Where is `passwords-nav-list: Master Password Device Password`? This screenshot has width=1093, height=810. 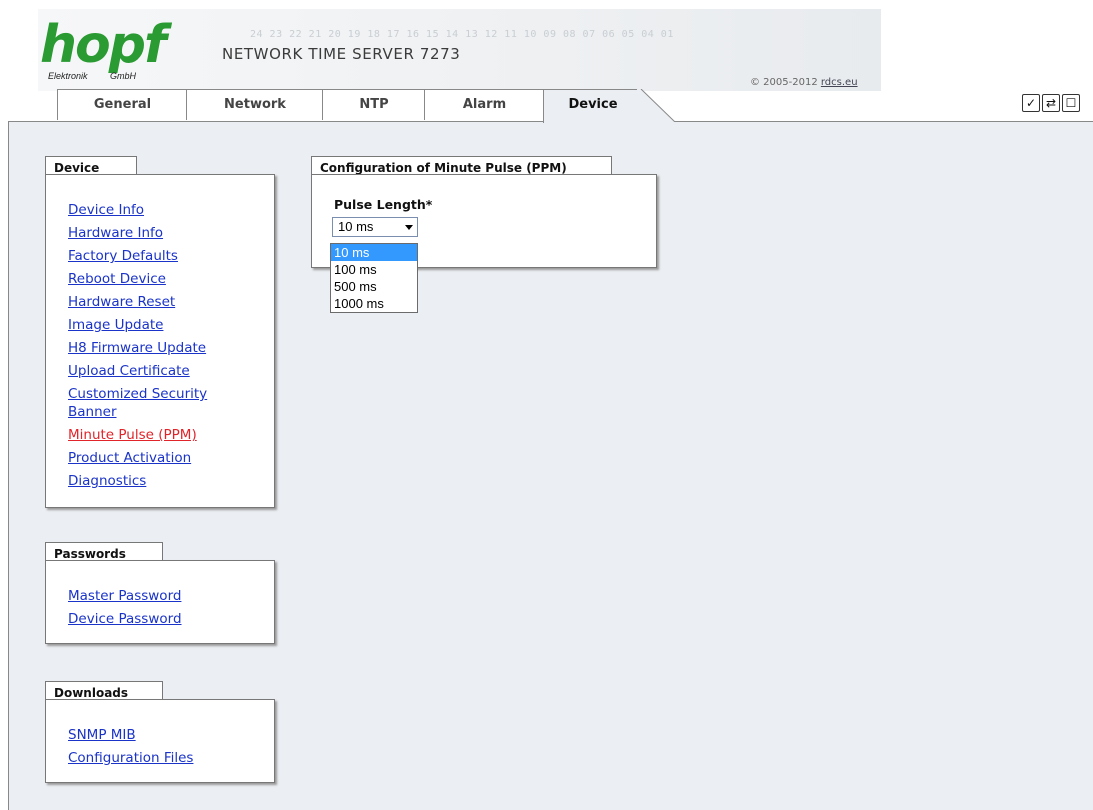 passwords-nav-list: Master Password Device Password is located at coordinates (168, 608).